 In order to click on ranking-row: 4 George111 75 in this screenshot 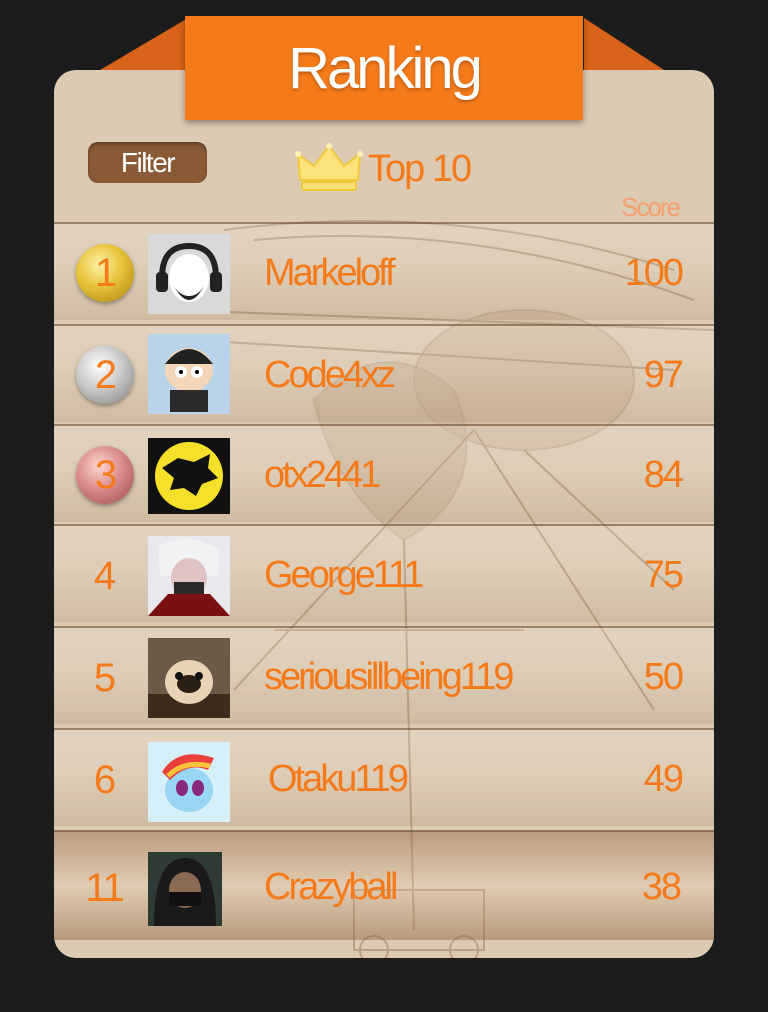, I will do `click(384, 573)`.